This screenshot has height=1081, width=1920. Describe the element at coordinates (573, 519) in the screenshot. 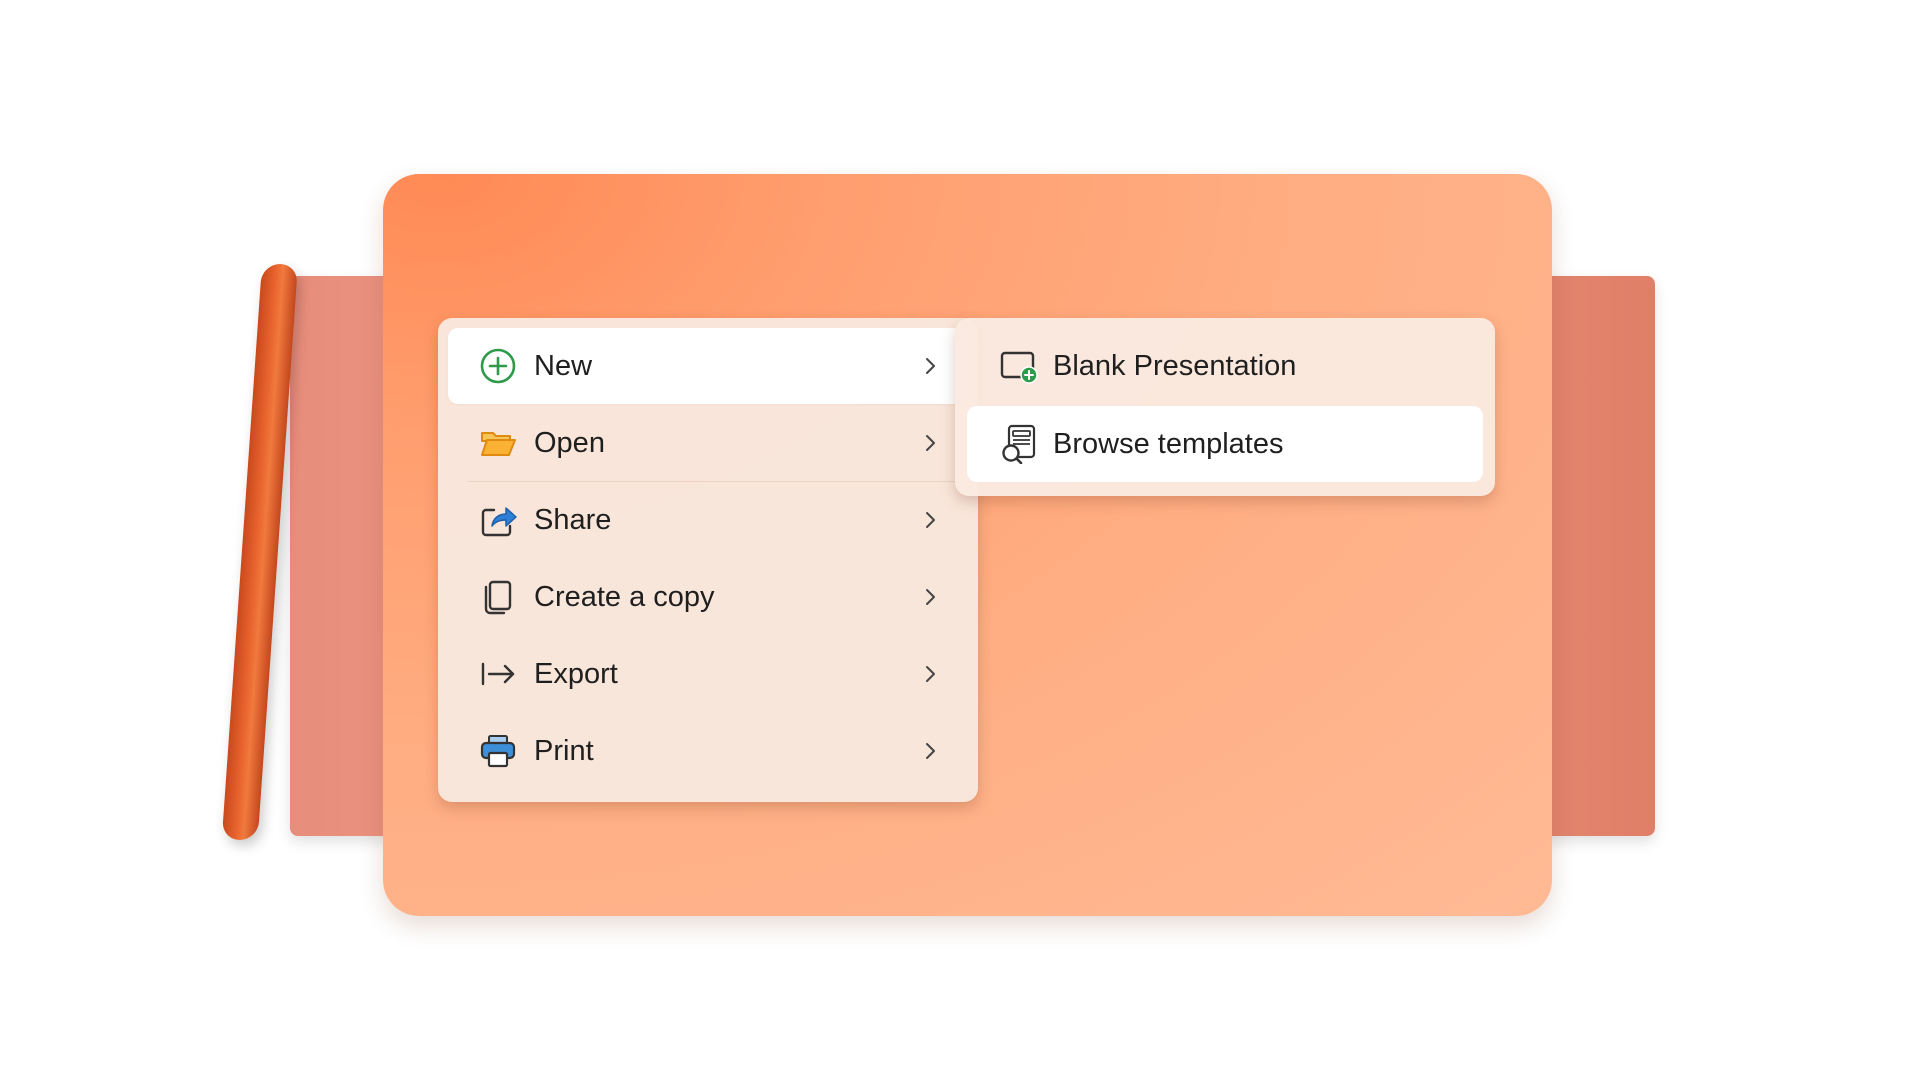

I see `menu-item-label: Share` at that location.